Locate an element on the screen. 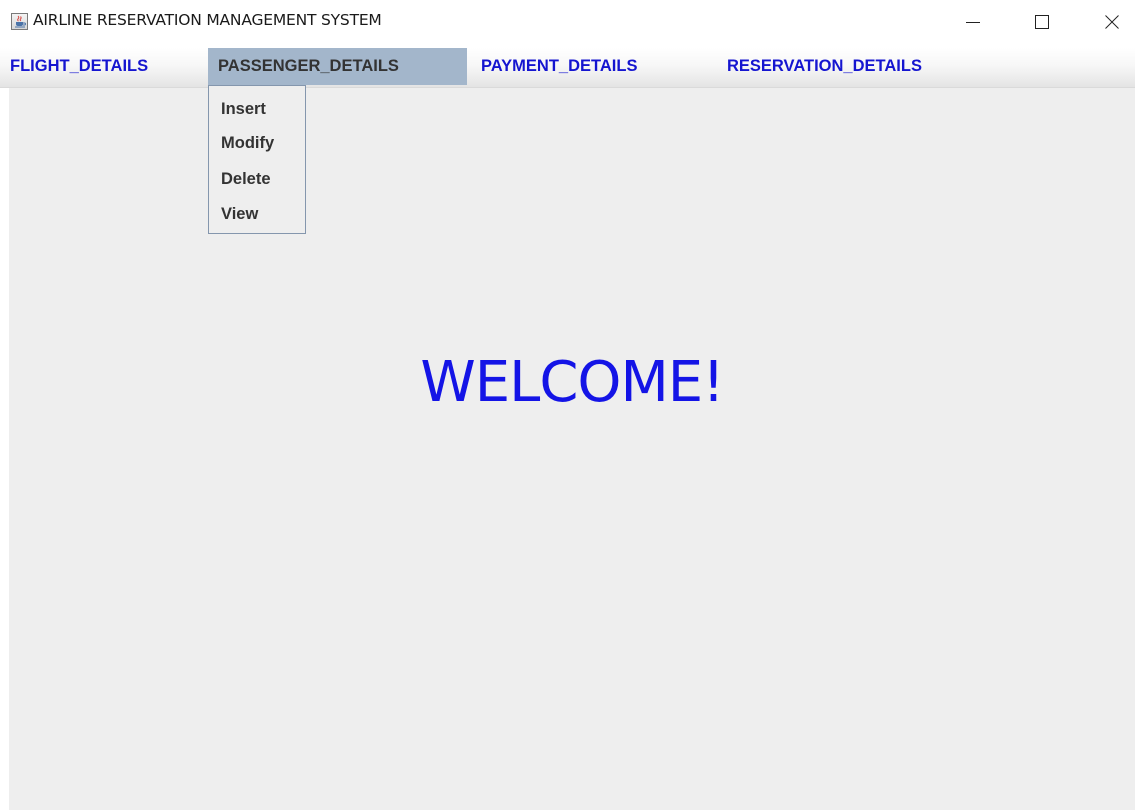 The width and height of the screenshot is (1135, 810). maximize-button is located at coordinates (1042, 22).